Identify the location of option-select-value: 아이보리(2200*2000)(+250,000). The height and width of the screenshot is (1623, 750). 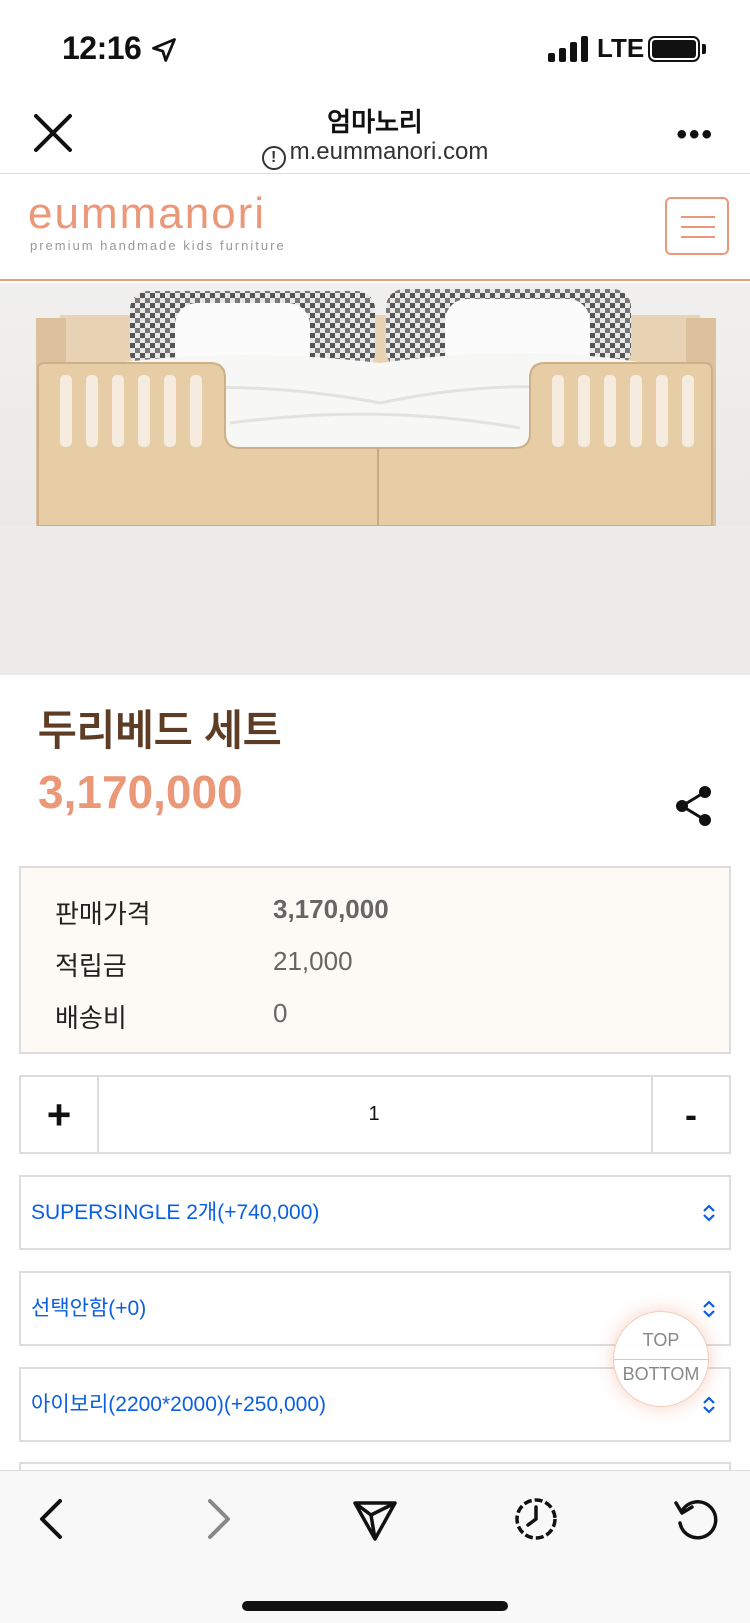
(179, 1404).